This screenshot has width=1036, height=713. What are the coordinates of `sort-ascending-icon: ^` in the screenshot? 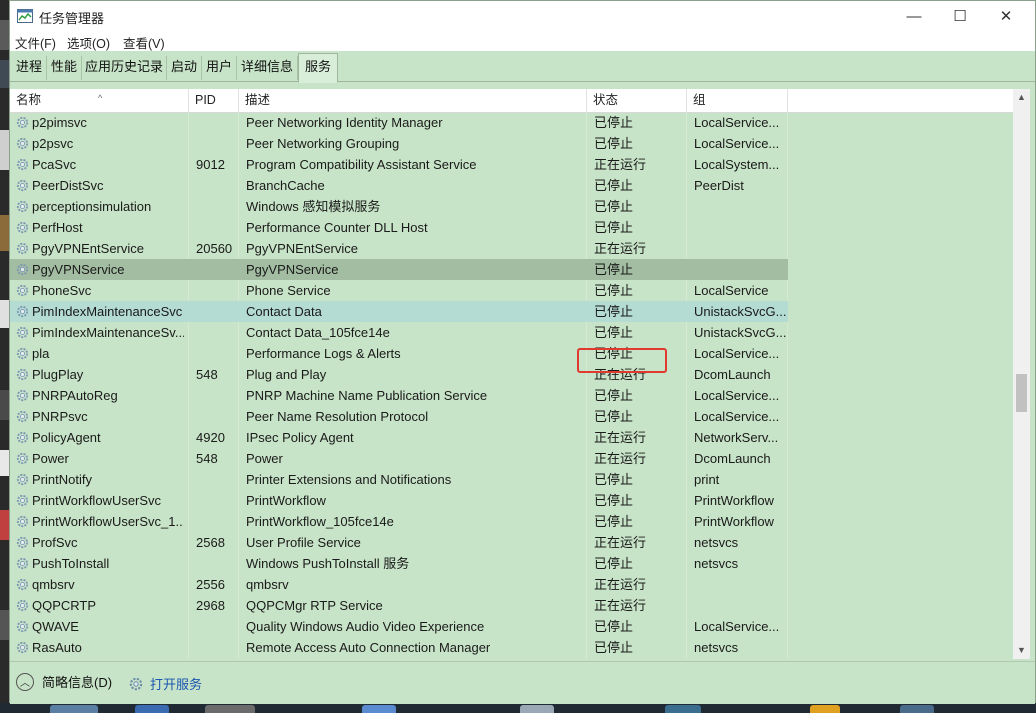 It's located at (100, 98).